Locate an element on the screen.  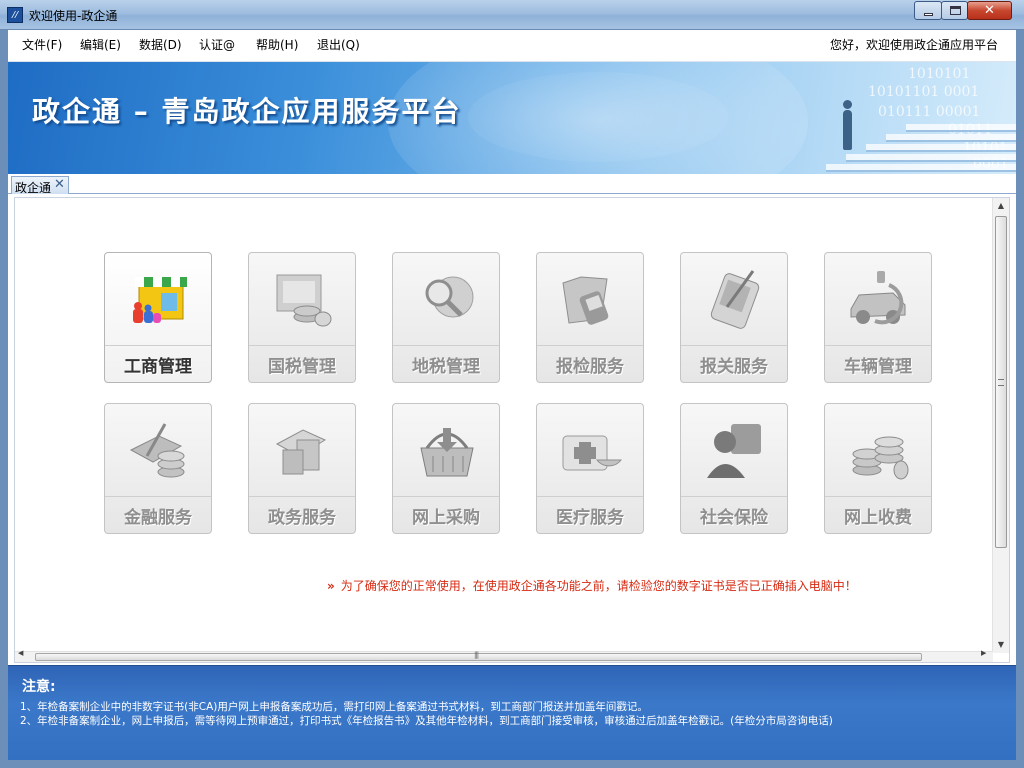
close-icon: ✕ is located at coordinates (989, 10).